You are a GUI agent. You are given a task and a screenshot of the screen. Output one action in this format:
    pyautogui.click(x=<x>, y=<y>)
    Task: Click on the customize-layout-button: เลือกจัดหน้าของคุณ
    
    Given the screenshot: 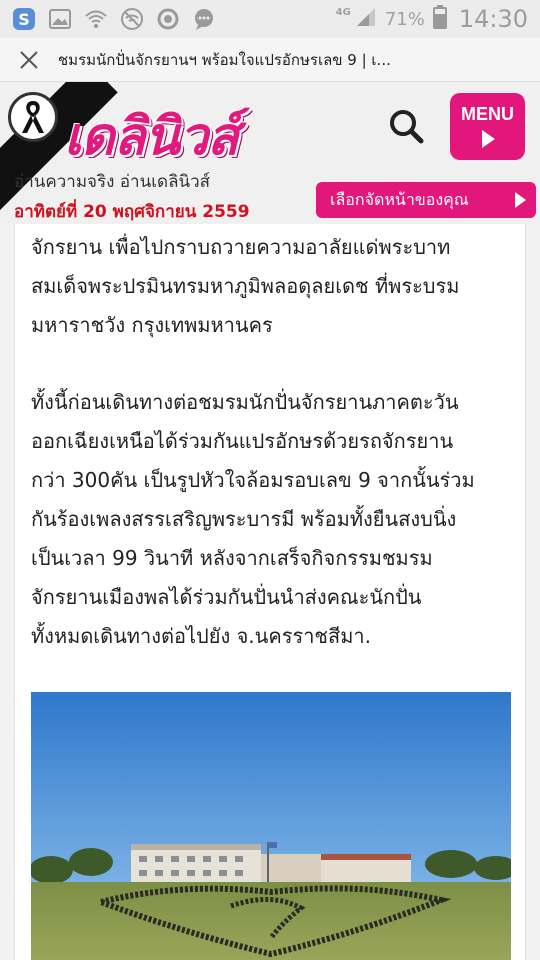 What is the action you would take?
    pyautogui.click(x=426, y=200)
    